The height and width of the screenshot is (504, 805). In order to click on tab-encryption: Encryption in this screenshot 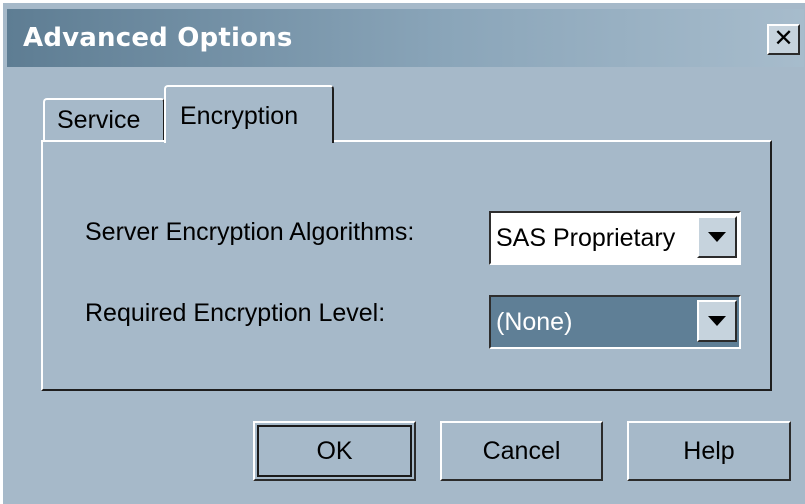, I will do `click(249, 114)`.